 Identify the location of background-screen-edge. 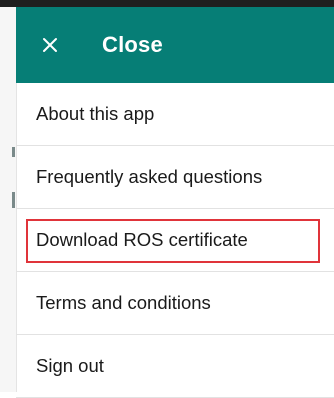
(8, 199).